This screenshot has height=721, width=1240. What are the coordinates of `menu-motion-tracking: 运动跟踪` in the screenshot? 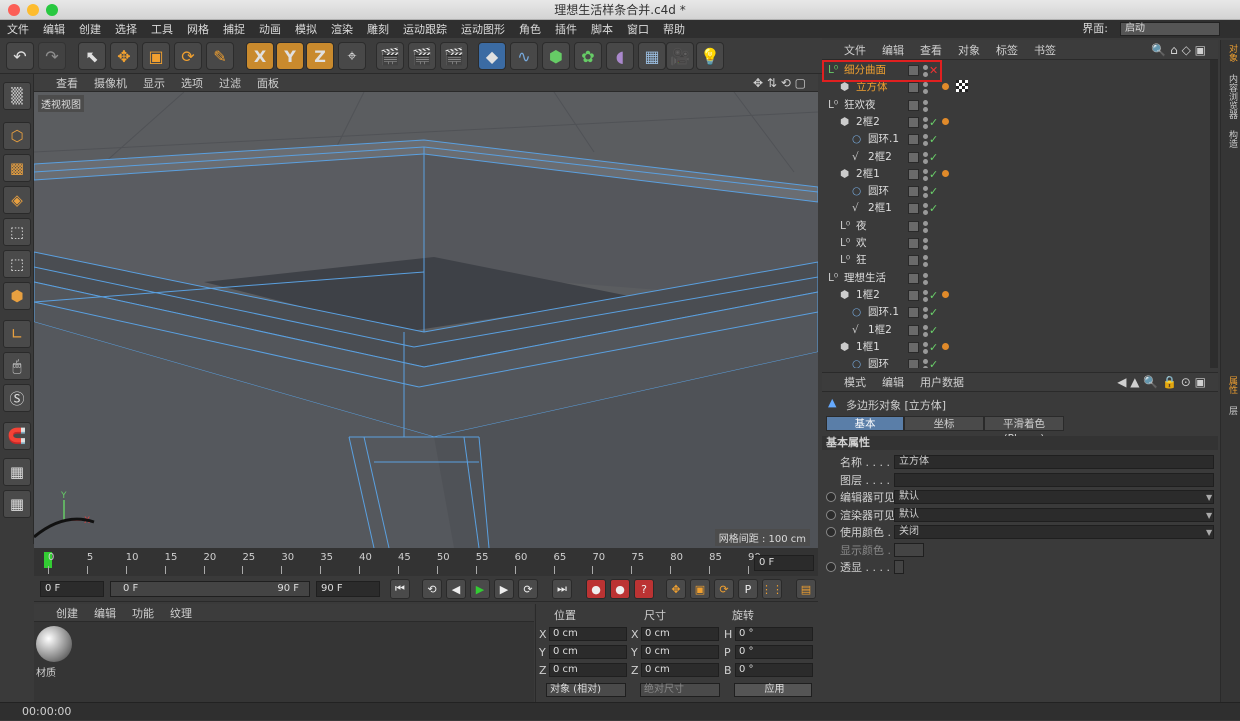 It's located at (425, 29).